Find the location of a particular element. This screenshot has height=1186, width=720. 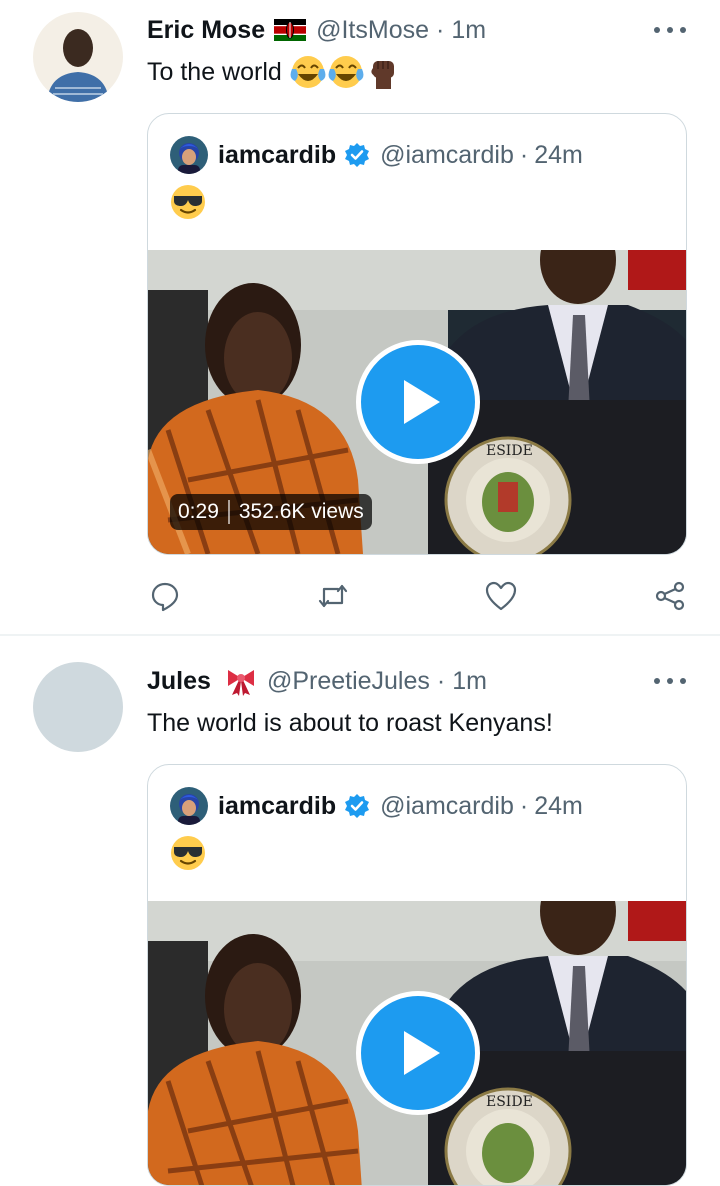

tweet-text: The world is about to roast Kenyans! is located at coordinates (350, 723).